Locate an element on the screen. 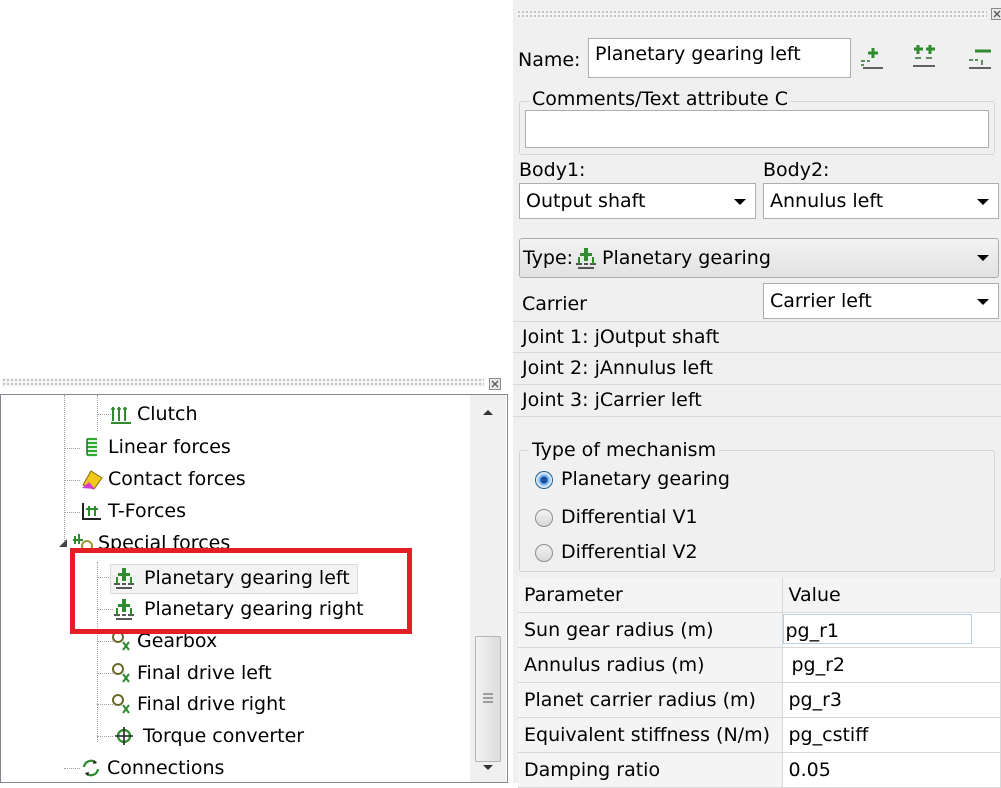  clutch-icon is located at coordinates (121, 414).